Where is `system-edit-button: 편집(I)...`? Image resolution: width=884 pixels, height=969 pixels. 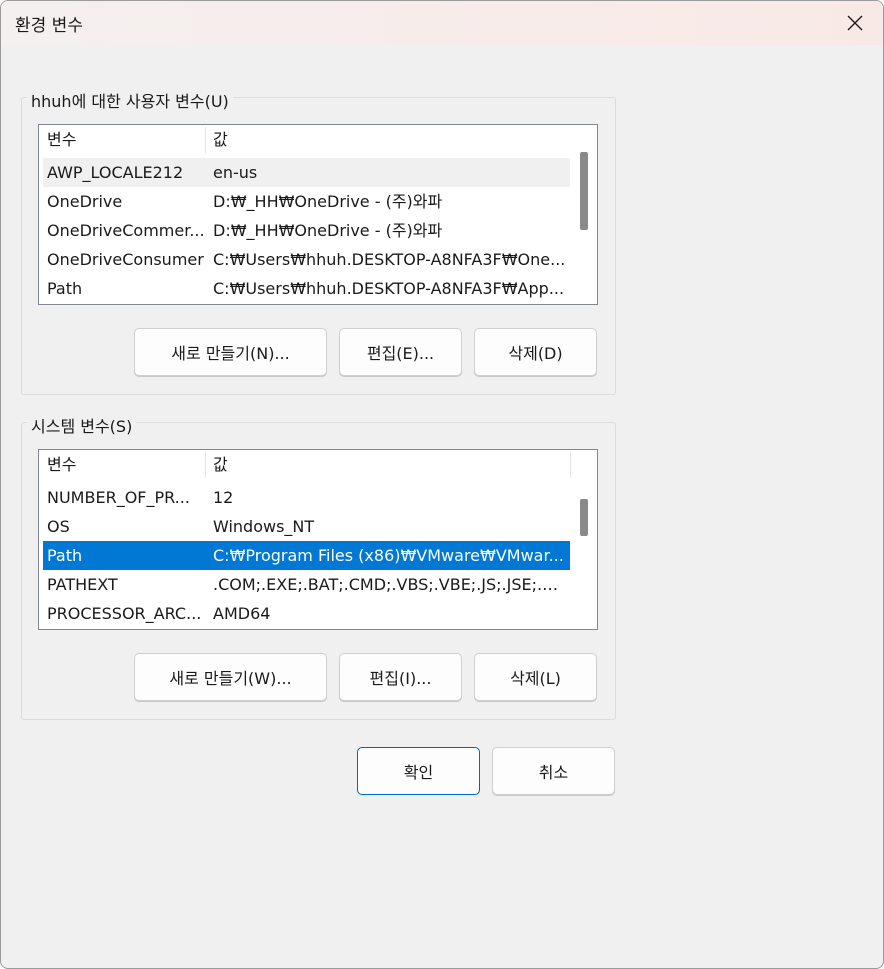 system-edit-button: 편집(I)... is located at coordinates (400, 677).